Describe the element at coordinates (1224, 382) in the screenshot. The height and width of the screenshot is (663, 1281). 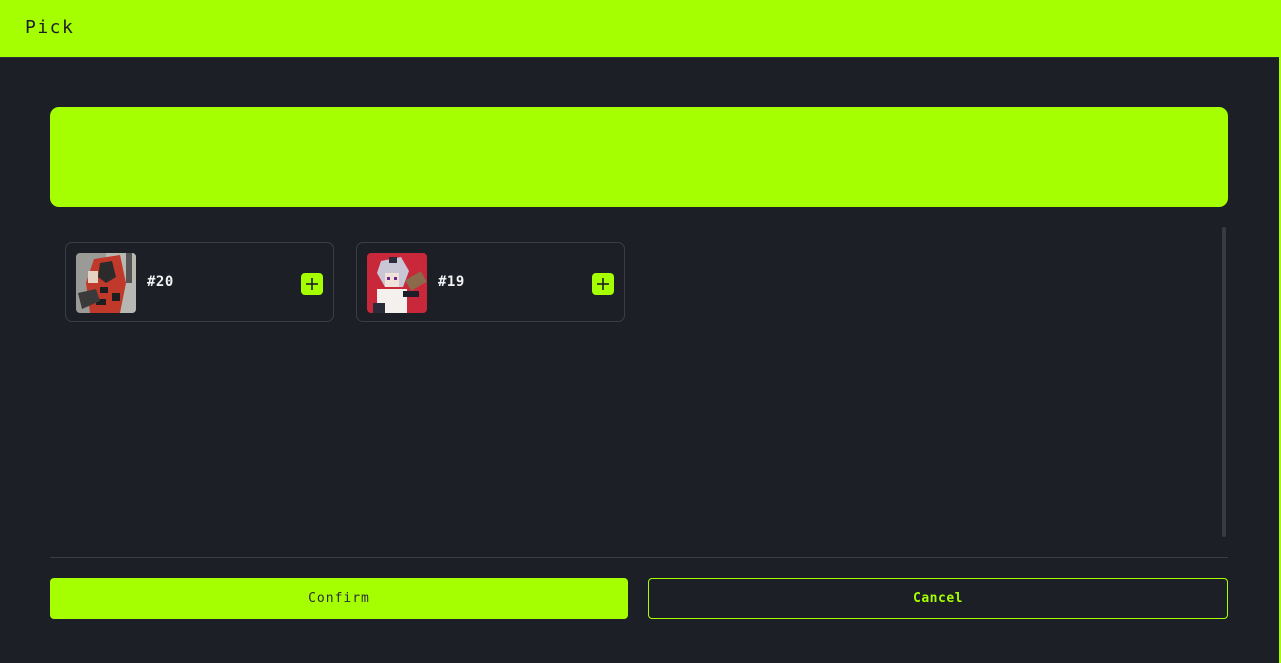
I see `scrollbar` at that location.